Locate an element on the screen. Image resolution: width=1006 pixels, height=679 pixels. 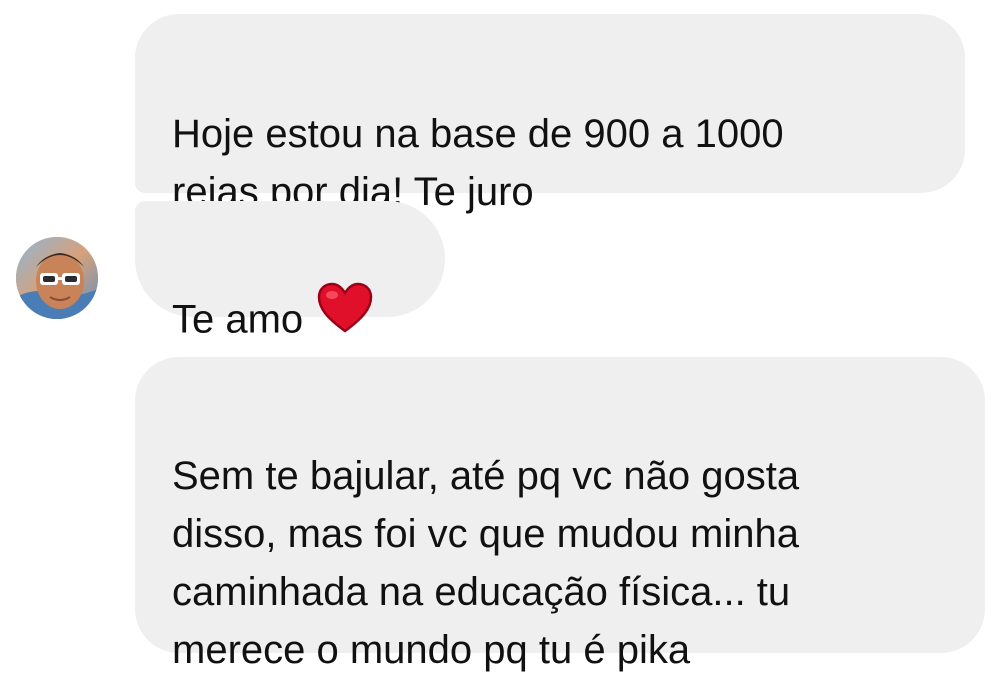
message-bubble-2: Te amo is located at coordinates (290, 271).